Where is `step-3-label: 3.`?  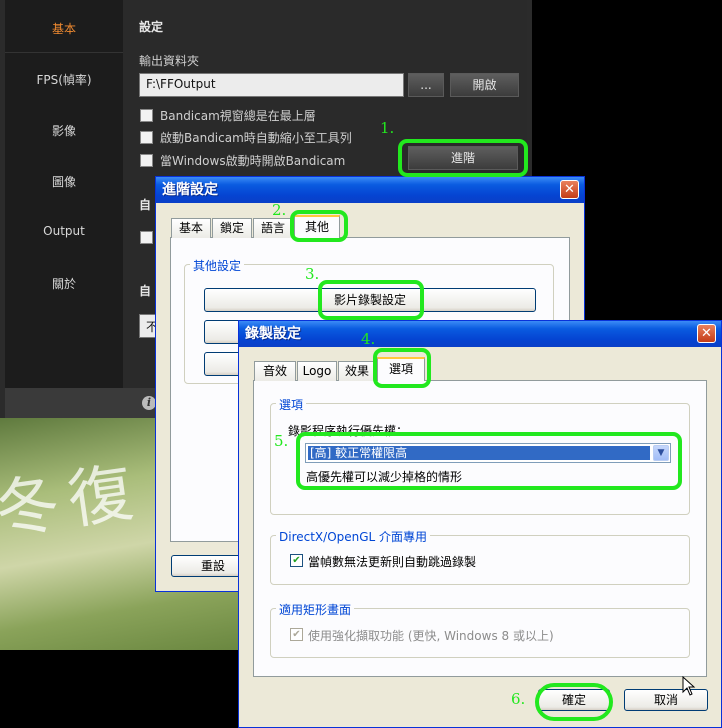
step-3-label: 3. is located at coordinates (312, 274).